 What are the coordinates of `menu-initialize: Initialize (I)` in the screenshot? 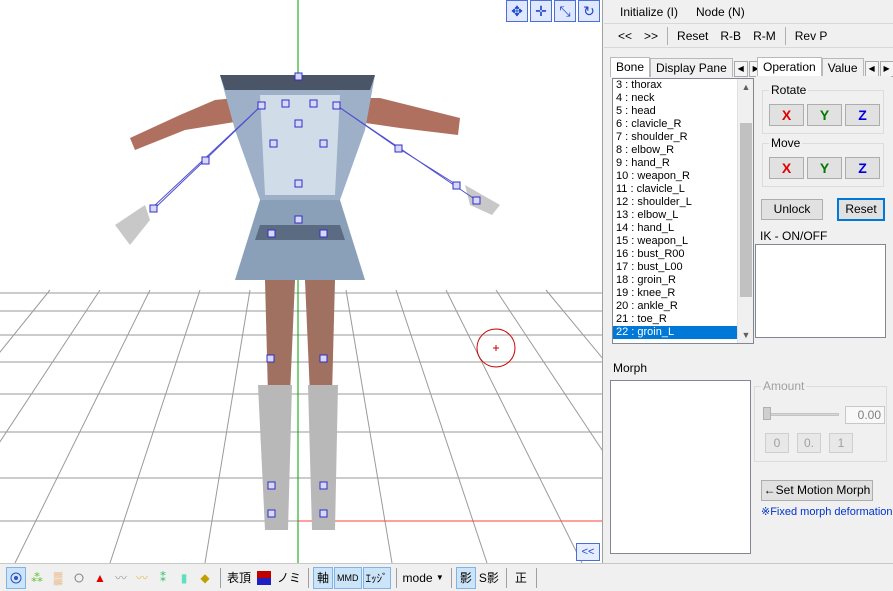 It's located at (649, 12).